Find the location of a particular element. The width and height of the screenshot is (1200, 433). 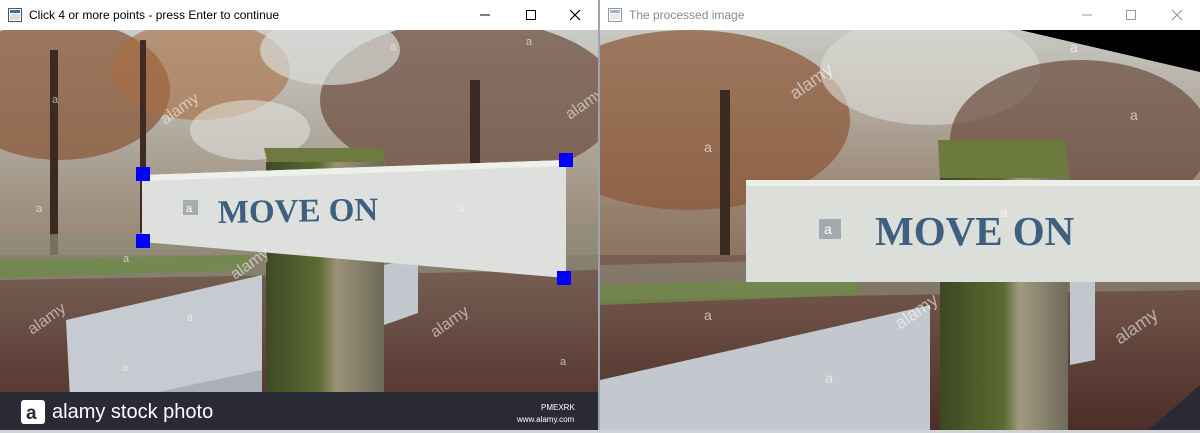

banner-code: PMEXRK is located at coordinates (558, 407).